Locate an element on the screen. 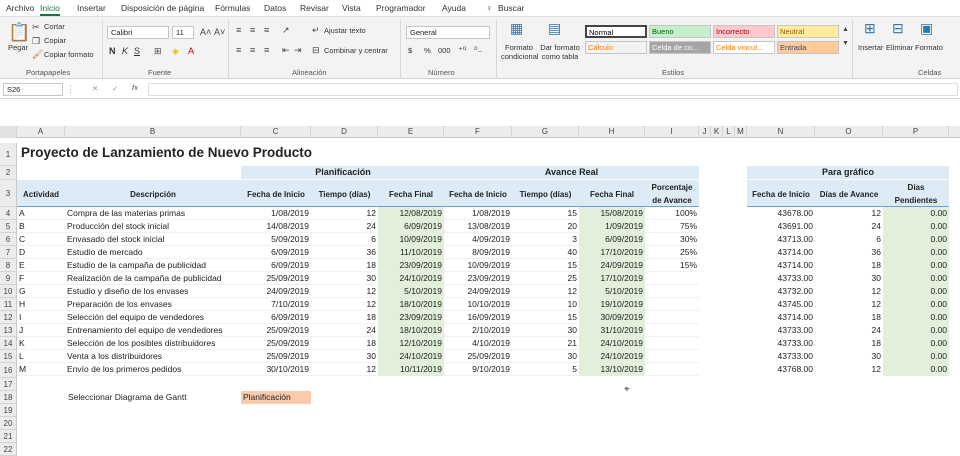 Image resolution: width=960 pixels, height=456 pixels. name-box: S26 is located at coordinates (33, 89).